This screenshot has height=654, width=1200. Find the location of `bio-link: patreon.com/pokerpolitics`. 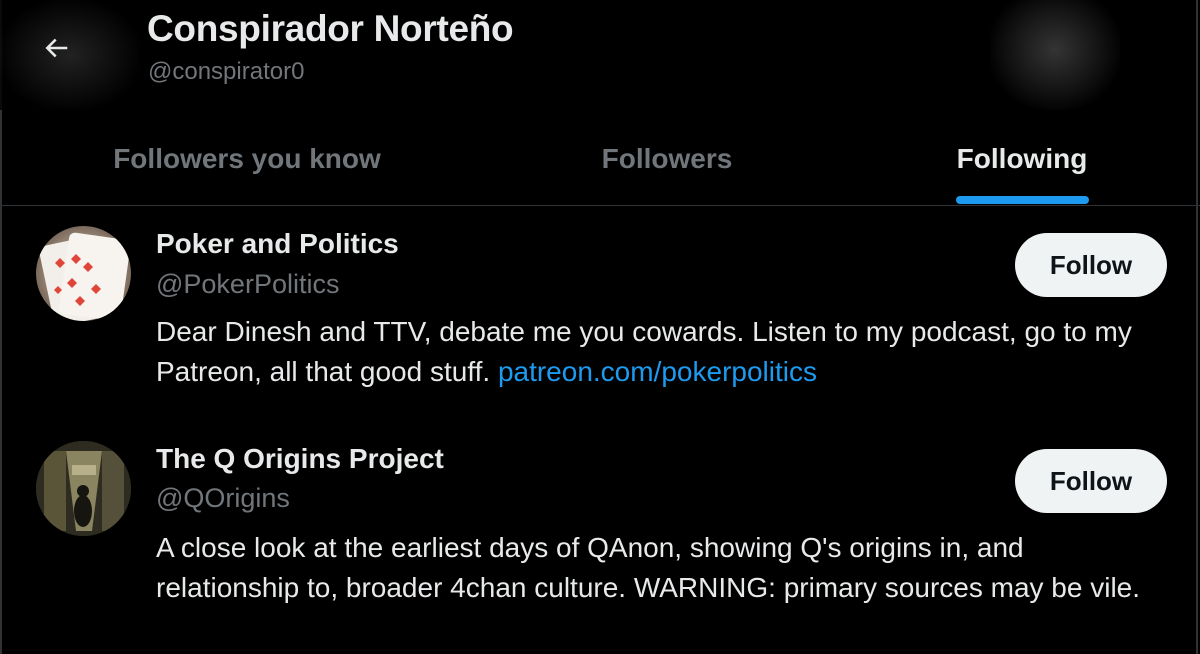

bio-link: patreon.com/pokerpolitics is located at coordinates (657, 371).